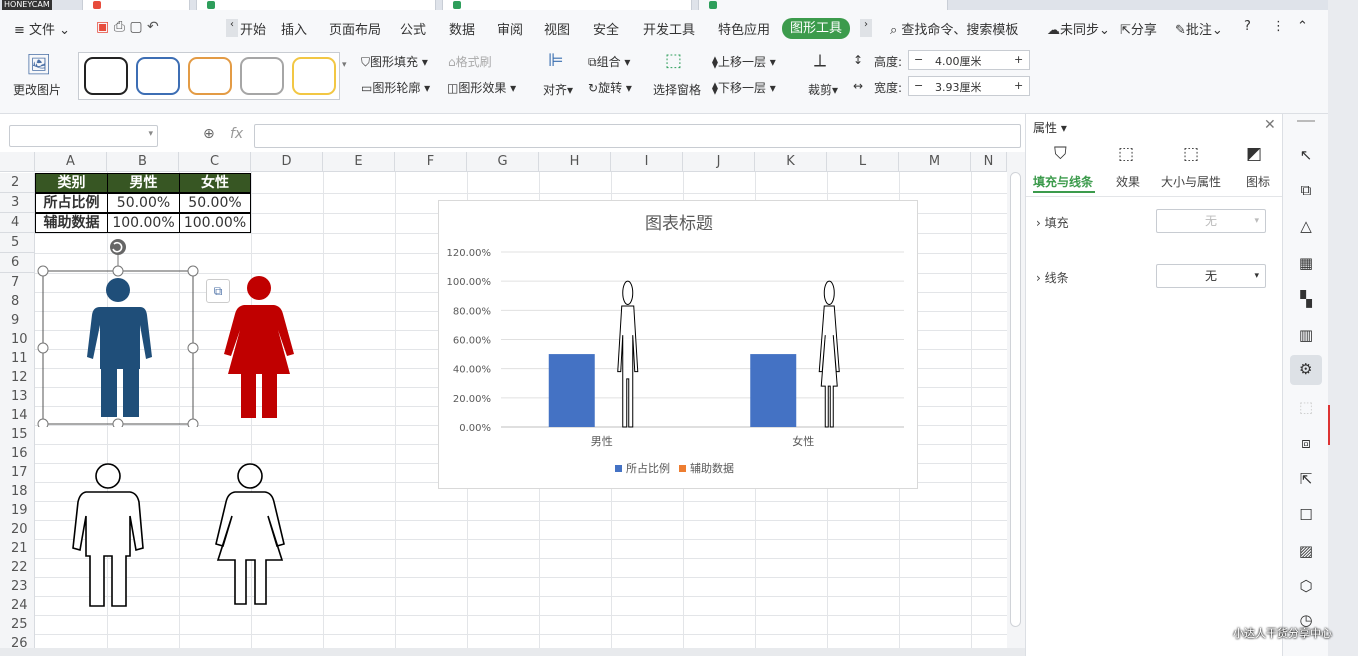  What do you see at coordinates (989, 162) in the screenshot?
I see `col-header: N` at bounding box center [989, 162].